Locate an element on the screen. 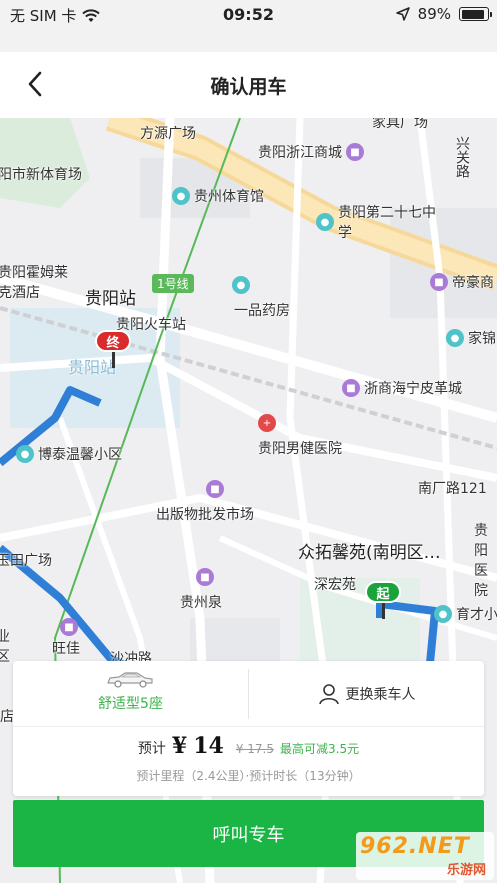 The width and height of the screenshot is (497, 883). end-marker: 终 is located at coordinates (113, 350).